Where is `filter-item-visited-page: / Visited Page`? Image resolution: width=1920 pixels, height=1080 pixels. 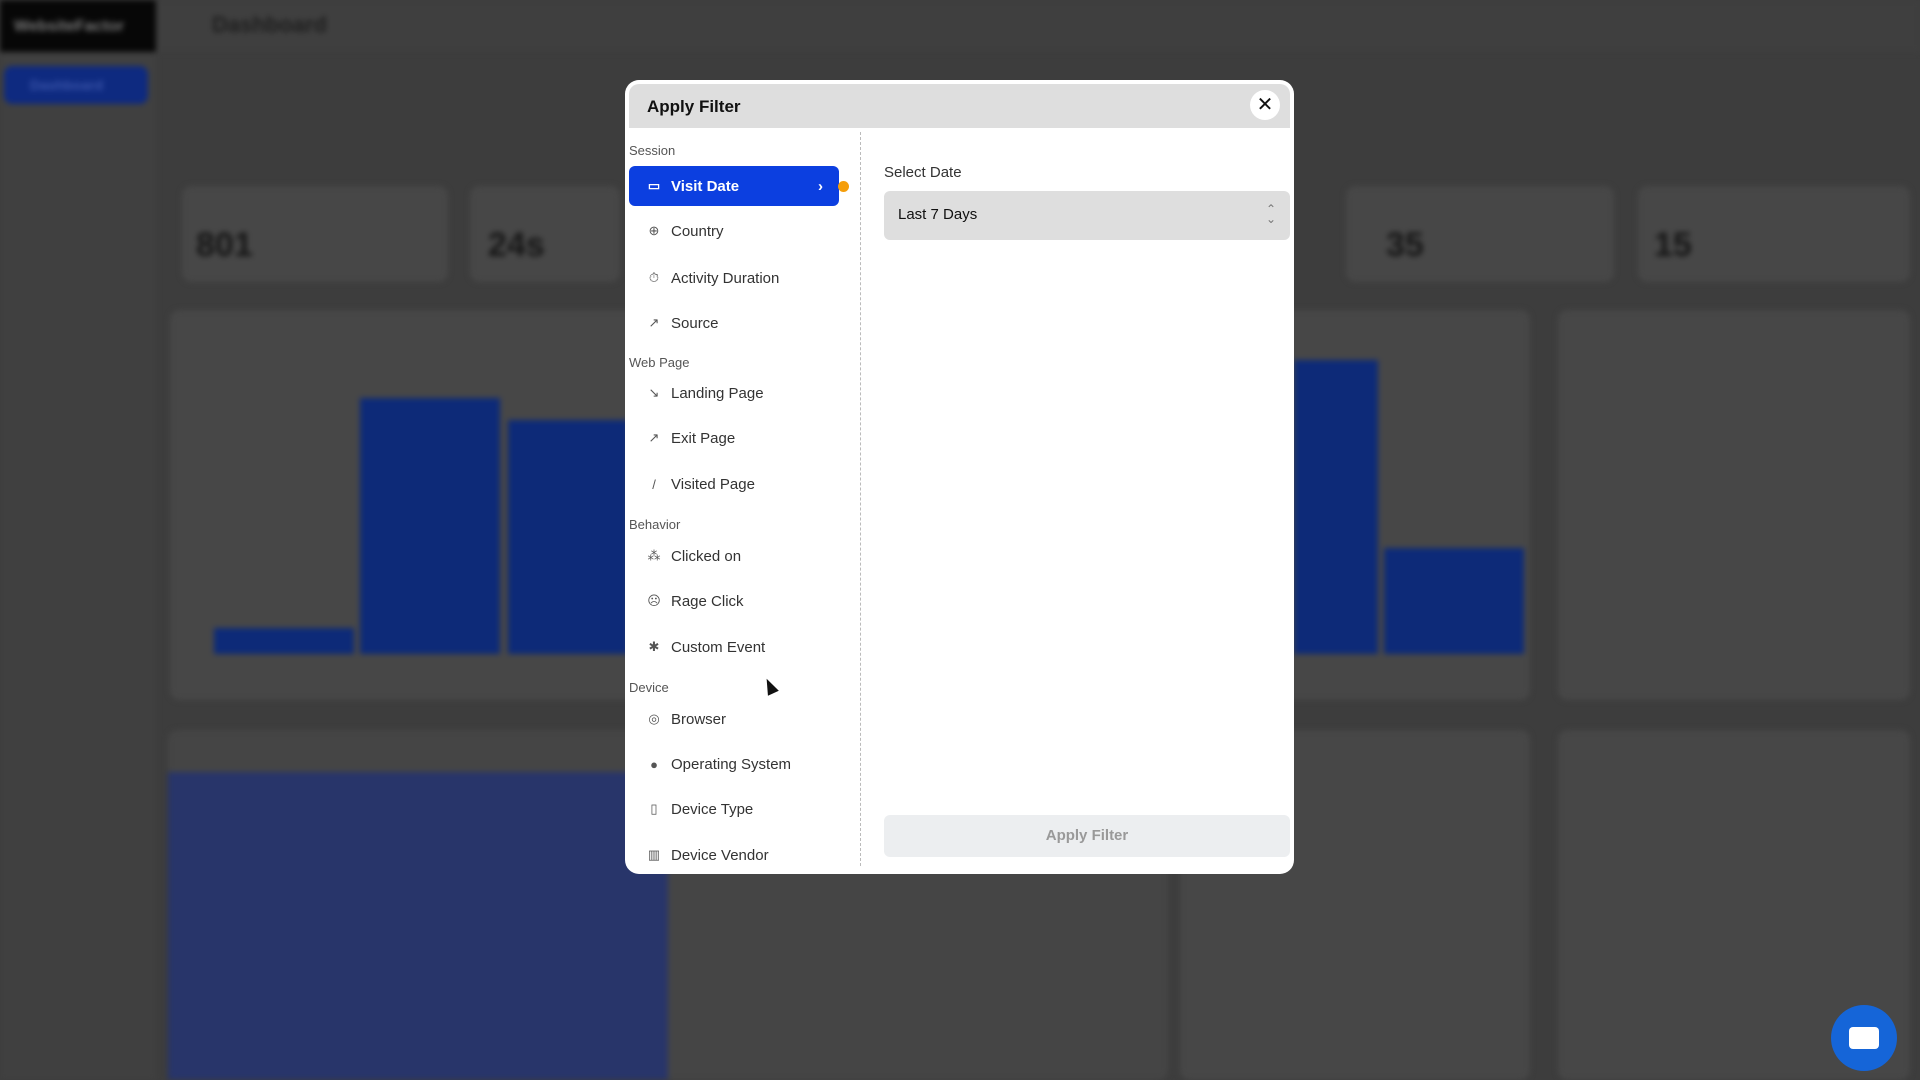 filter-item-visited-page: / Visited Page is located at coordinates (734, 484).